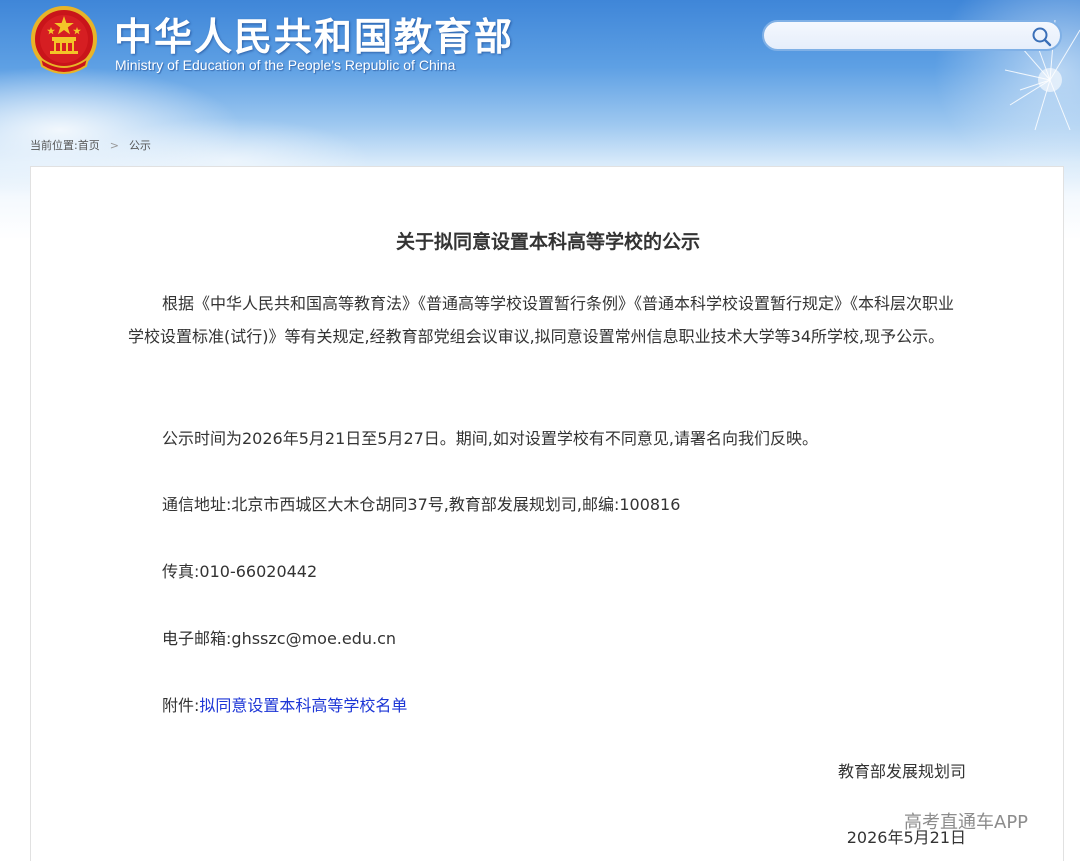 Image resolution: width=1080 pixels, height=861 pixels. I want to click on article-title: 关于拟同意设置本科高等学校的公示, so click(547, 242).